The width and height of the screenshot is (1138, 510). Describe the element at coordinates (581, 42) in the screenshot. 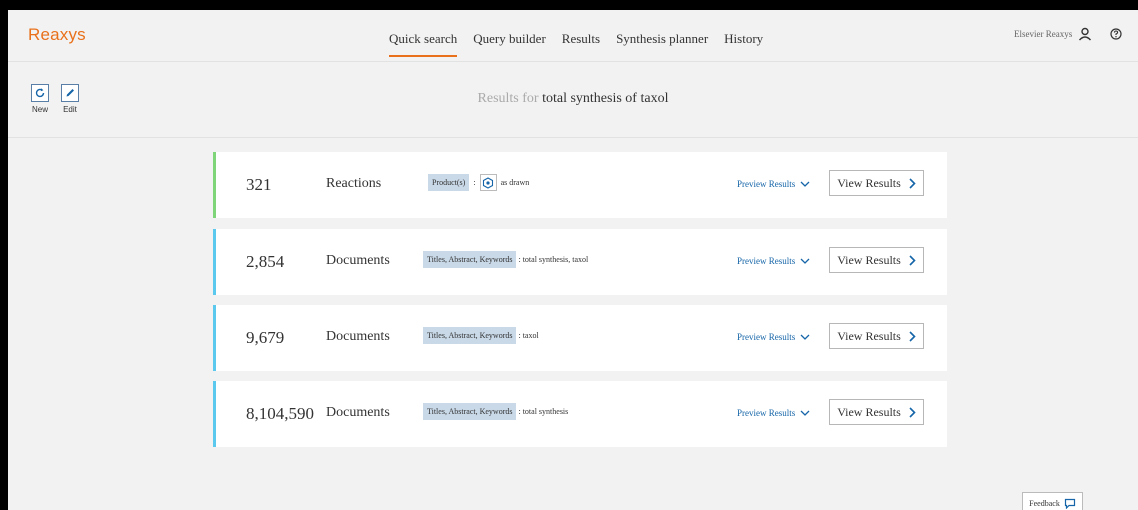

I see `nav-results: Results` at that location.